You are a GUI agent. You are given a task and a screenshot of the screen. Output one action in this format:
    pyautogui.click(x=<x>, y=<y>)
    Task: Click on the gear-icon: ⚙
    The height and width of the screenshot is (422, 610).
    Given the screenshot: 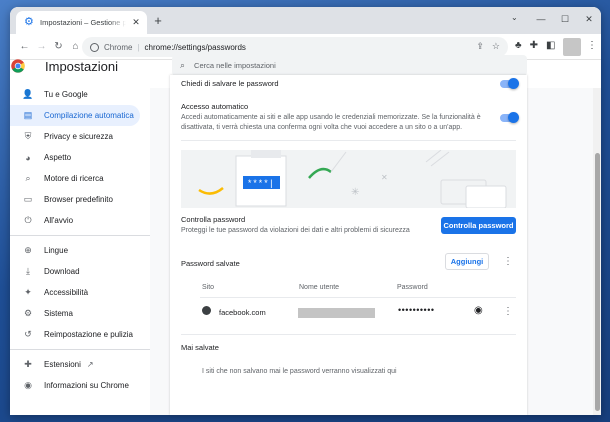 What is the action you would take?
    pyautogui.click(x=29, y=22)
    